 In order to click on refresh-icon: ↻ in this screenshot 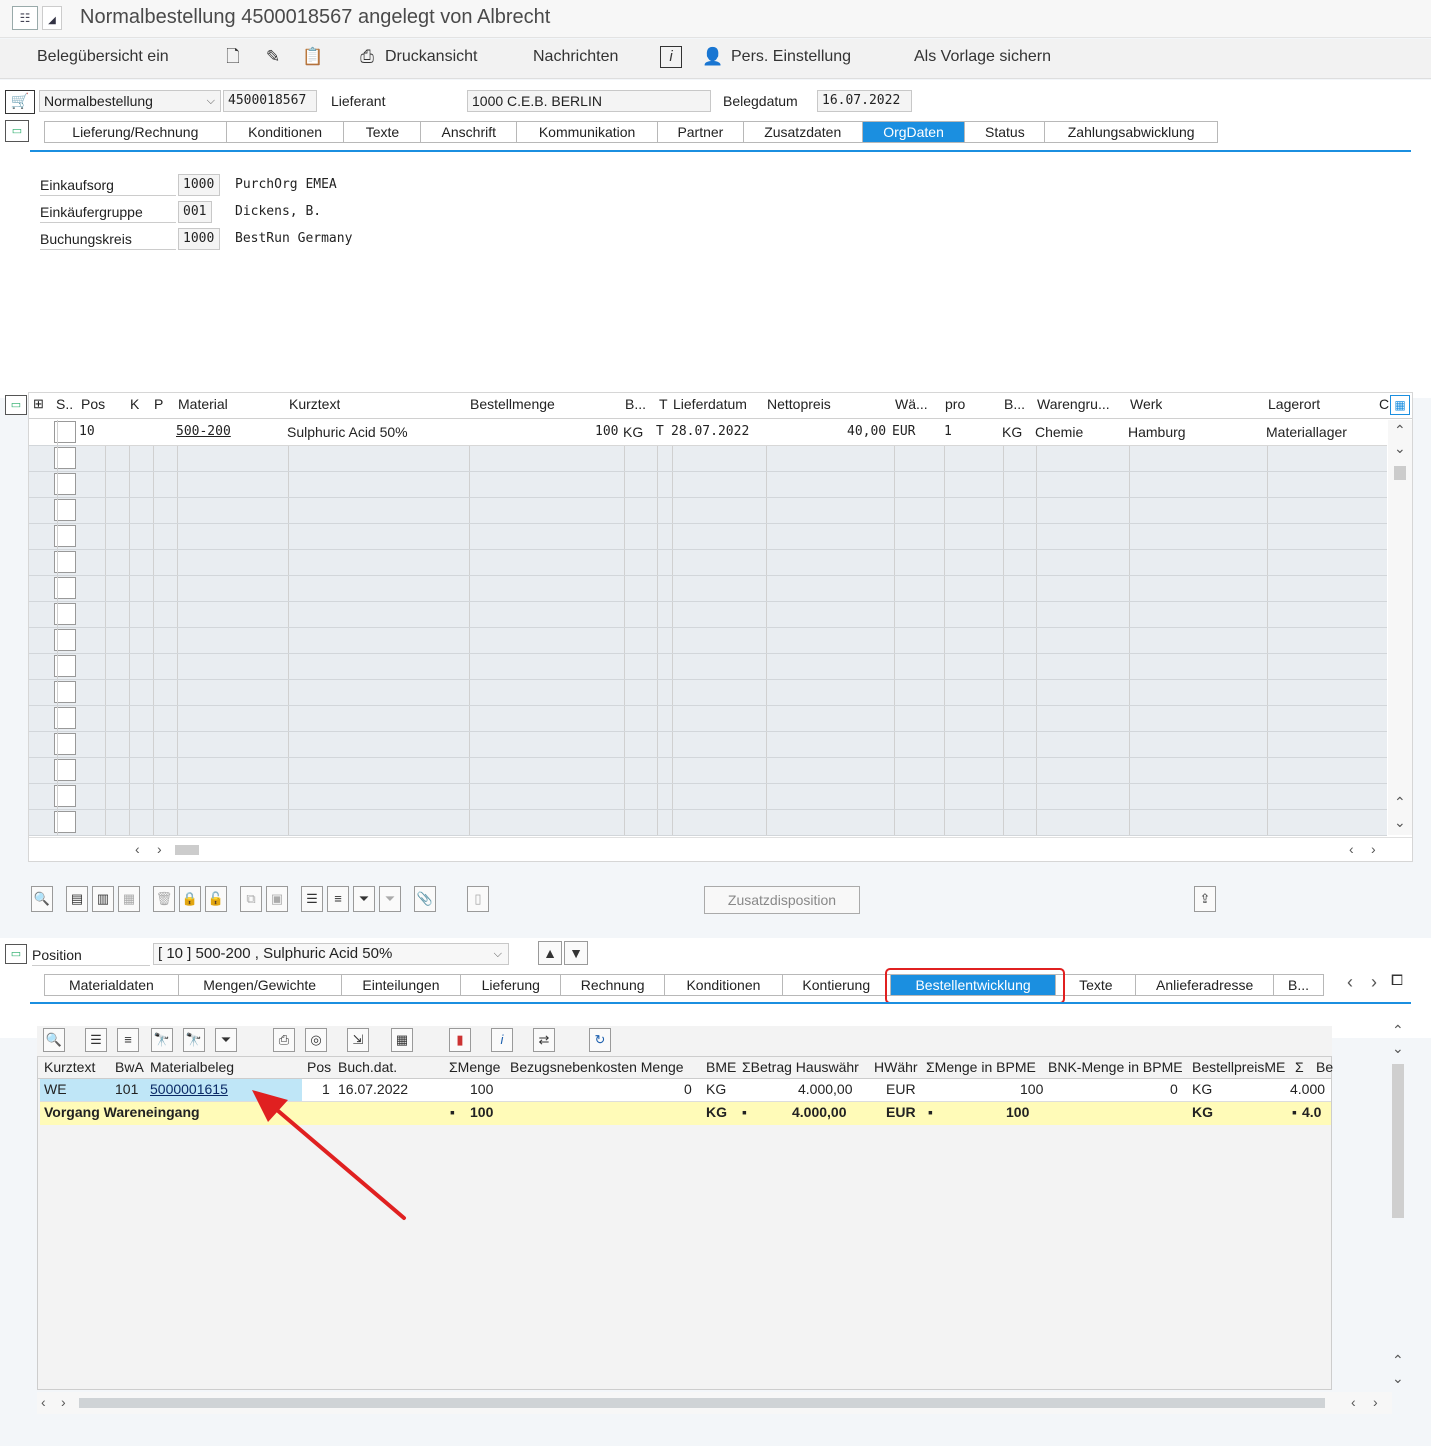, I will do `click(600, 1040)`.